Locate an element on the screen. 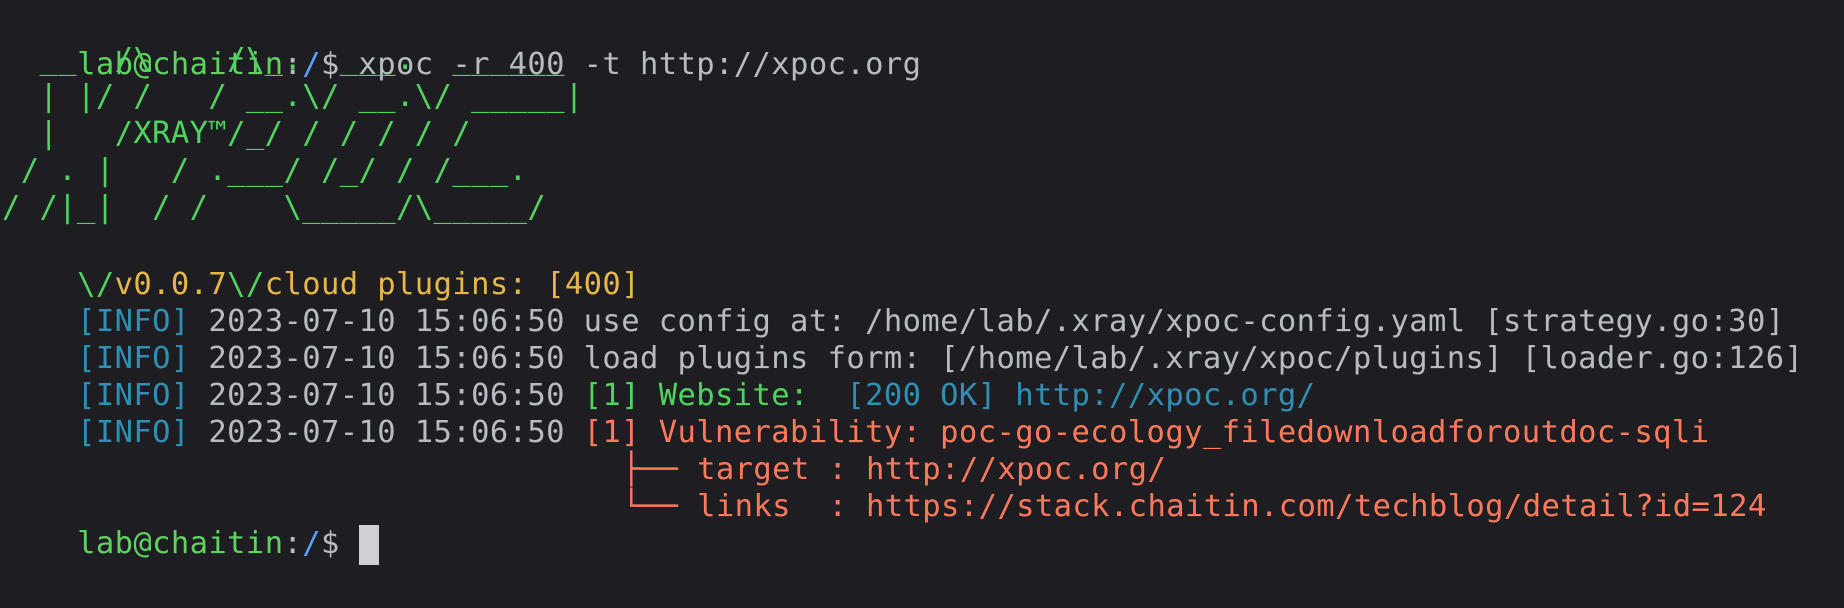 This screenshot has height=608, width=1844. log-timestamp: 2023-07-10 15:06:50 is located at coordinates (386, 432).